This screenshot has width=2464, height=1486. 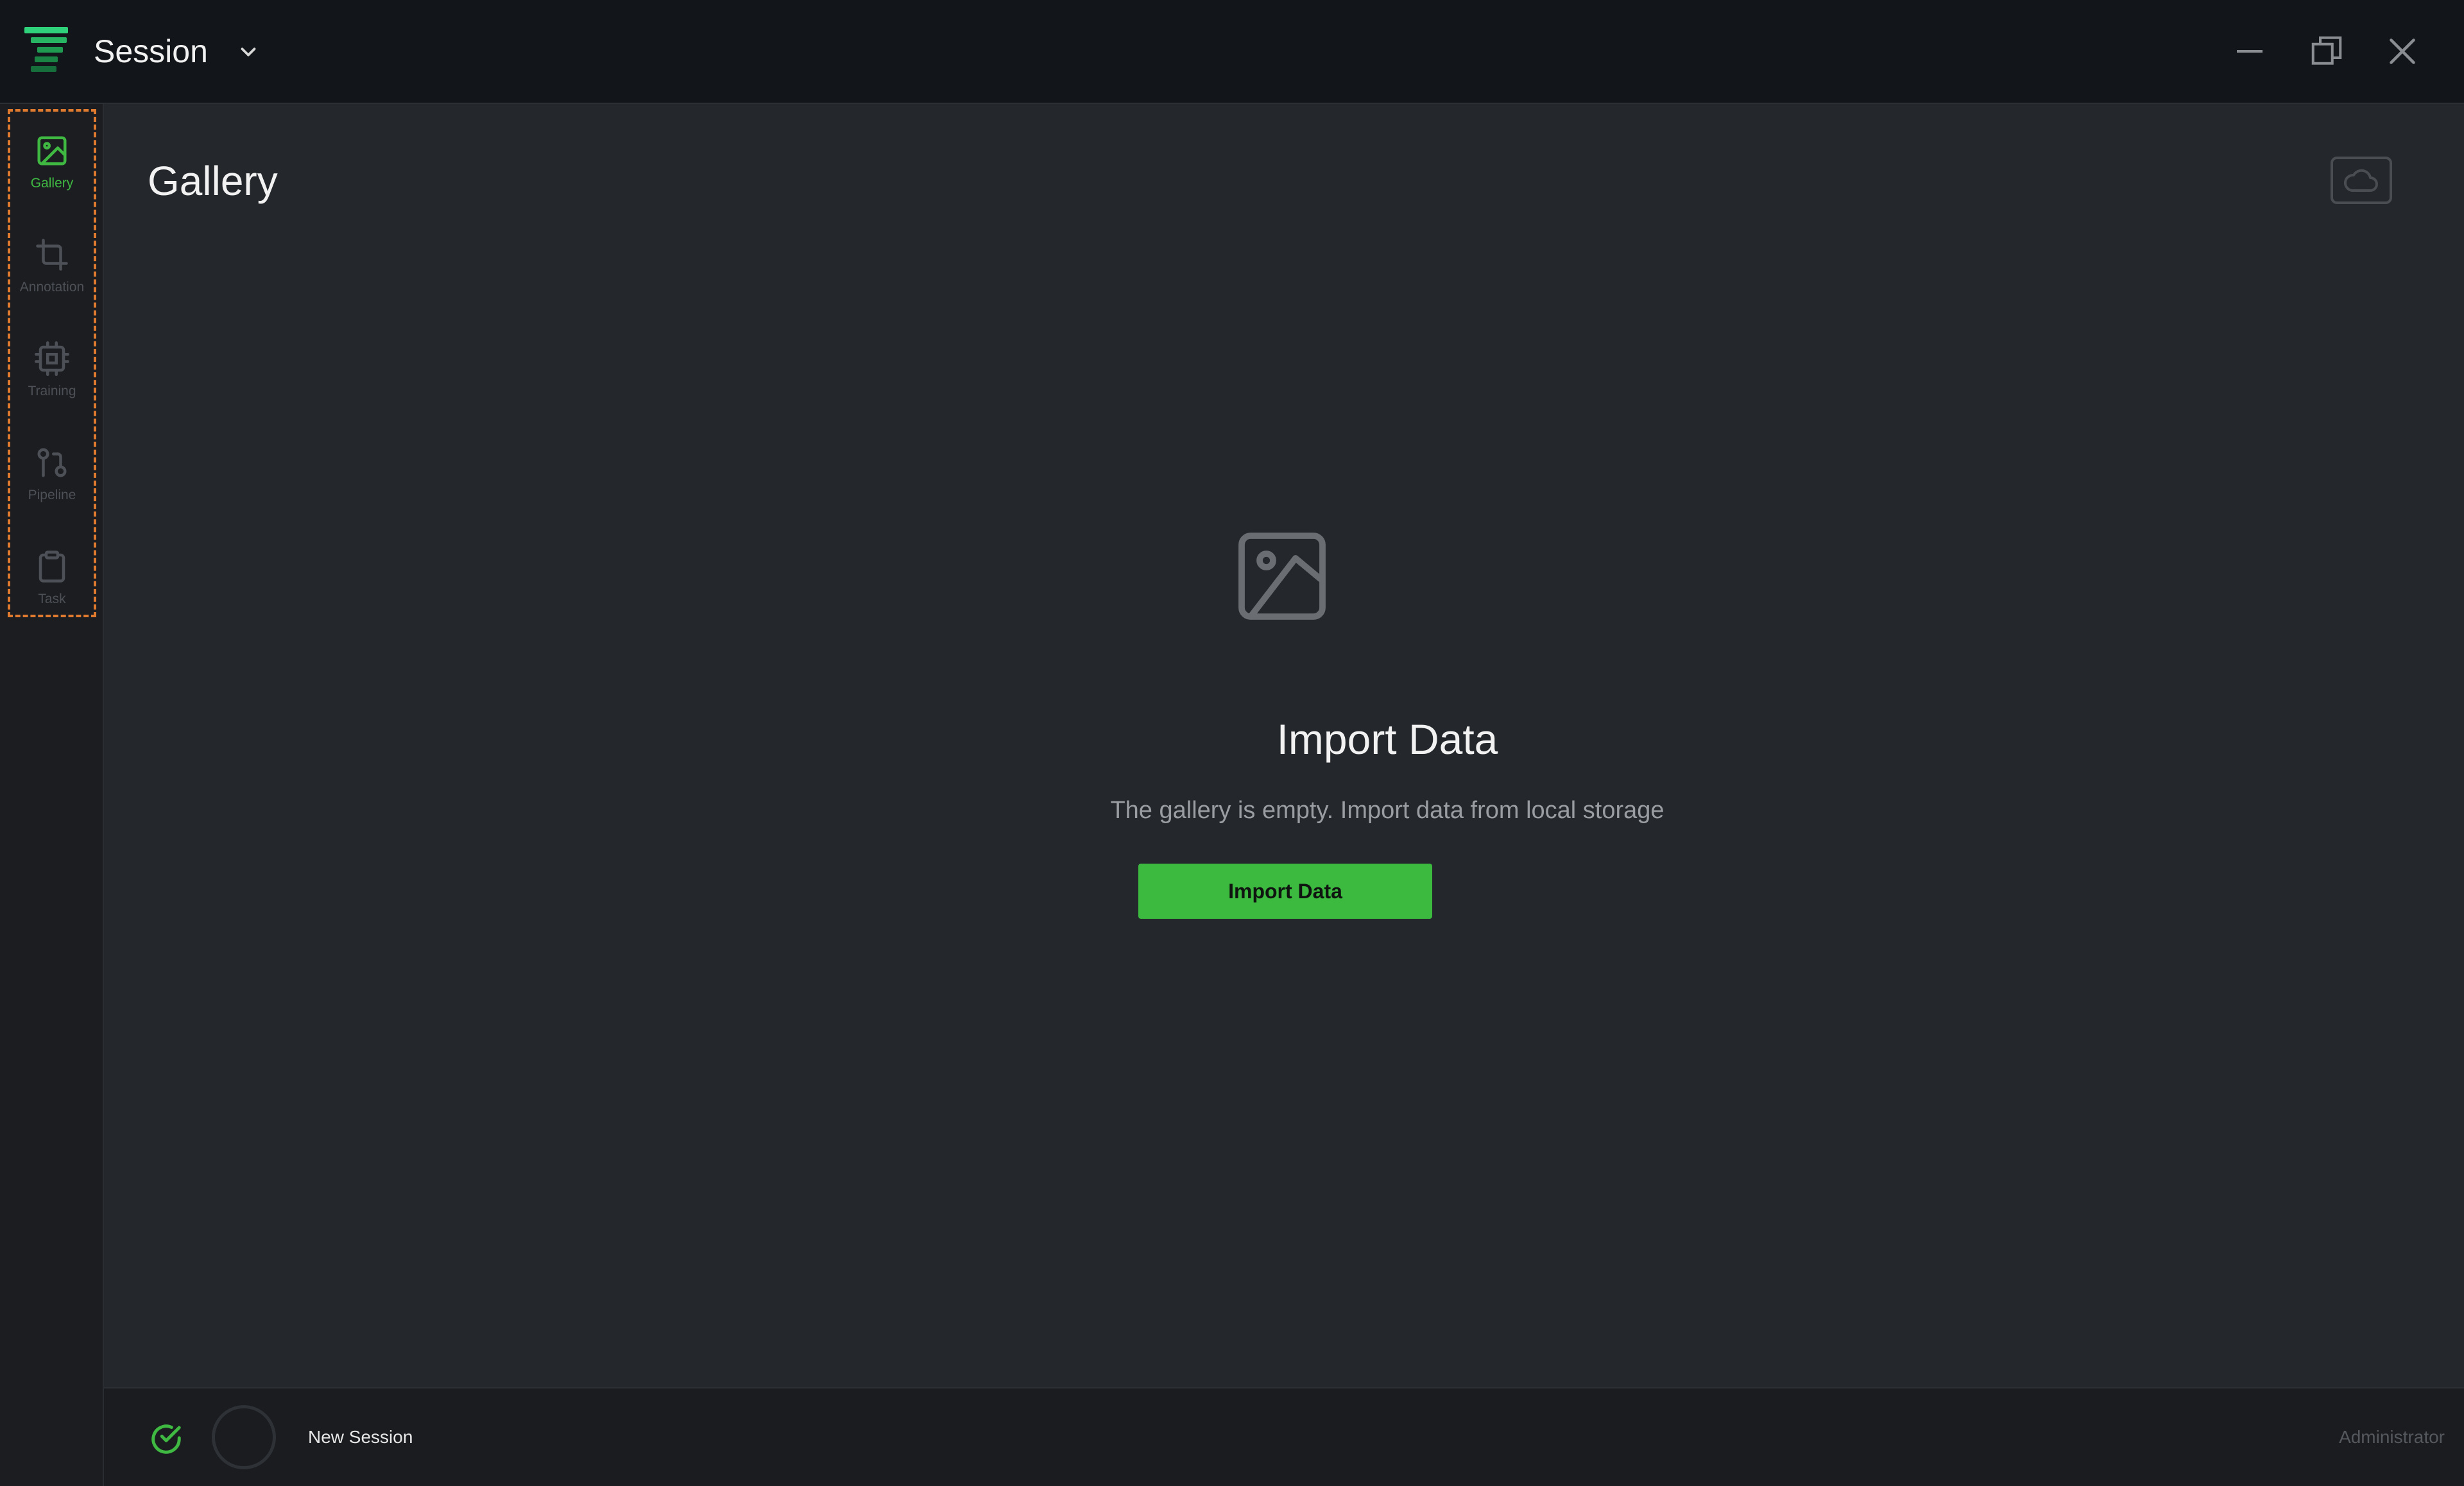 What do you see at coordinates (52, 391) in the screenshot?
I see `sidebar-item-label: Training` at bounding box center [52, 391].